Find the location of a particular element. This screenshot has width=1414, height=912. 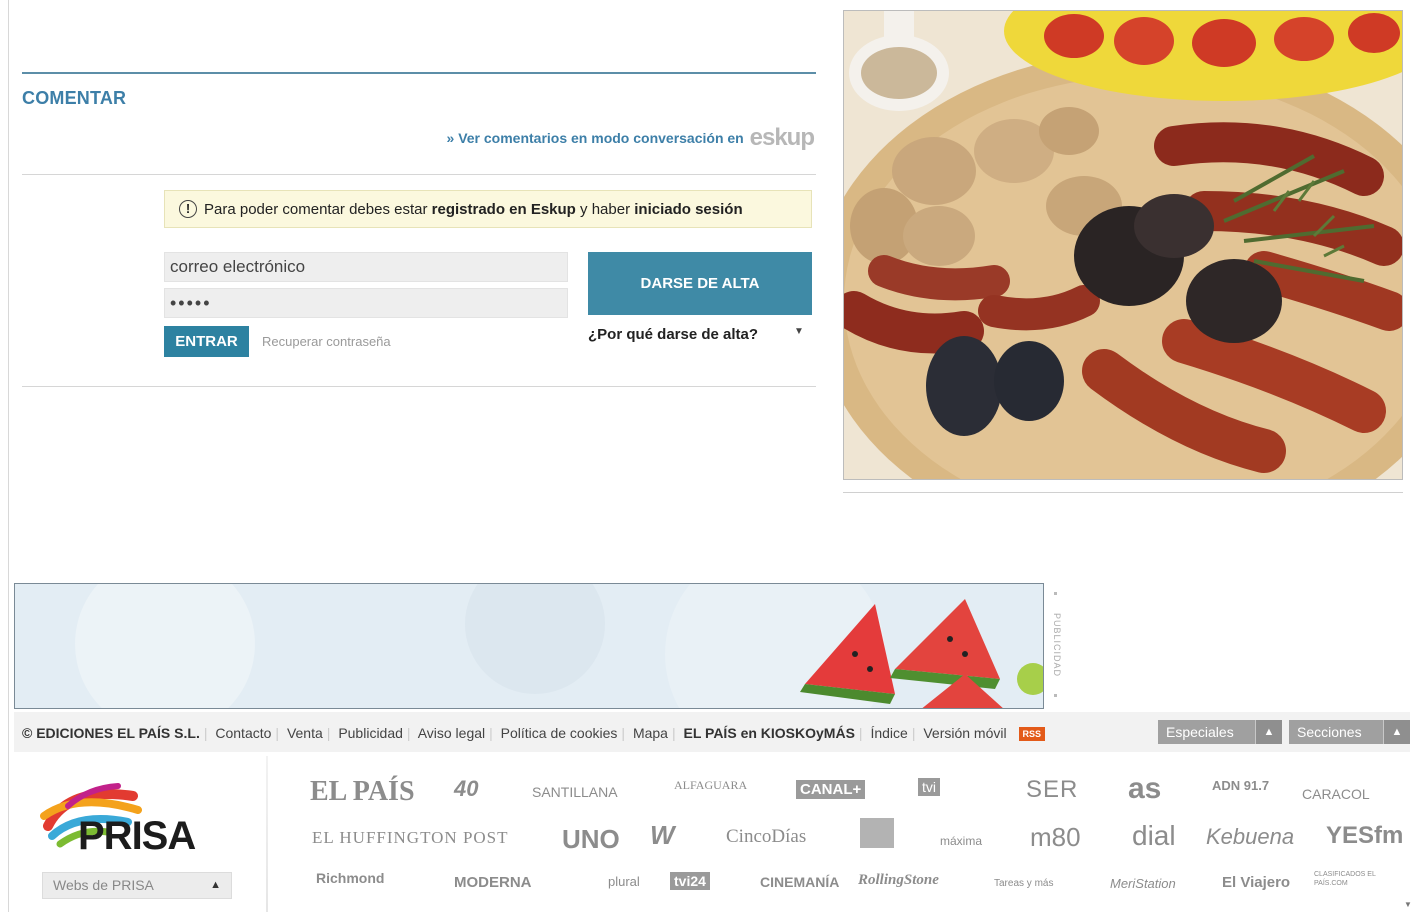

brand-w-radio: W is located at coordinates (662, 835).